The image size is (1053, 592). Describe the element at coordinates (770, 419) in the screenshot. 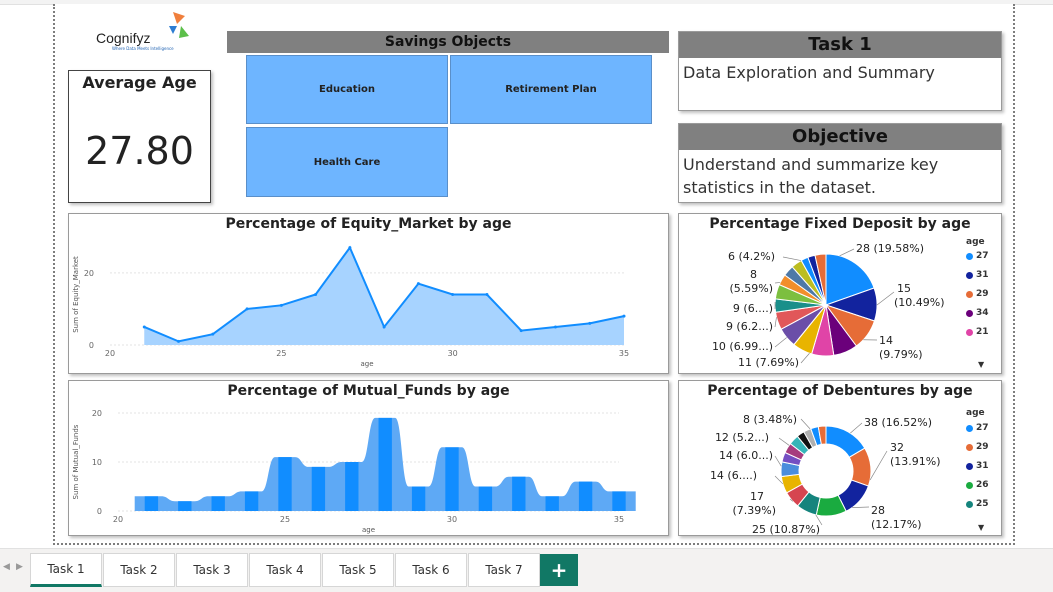

I see `pie-data-label: 8 (3.48%)` at that location.